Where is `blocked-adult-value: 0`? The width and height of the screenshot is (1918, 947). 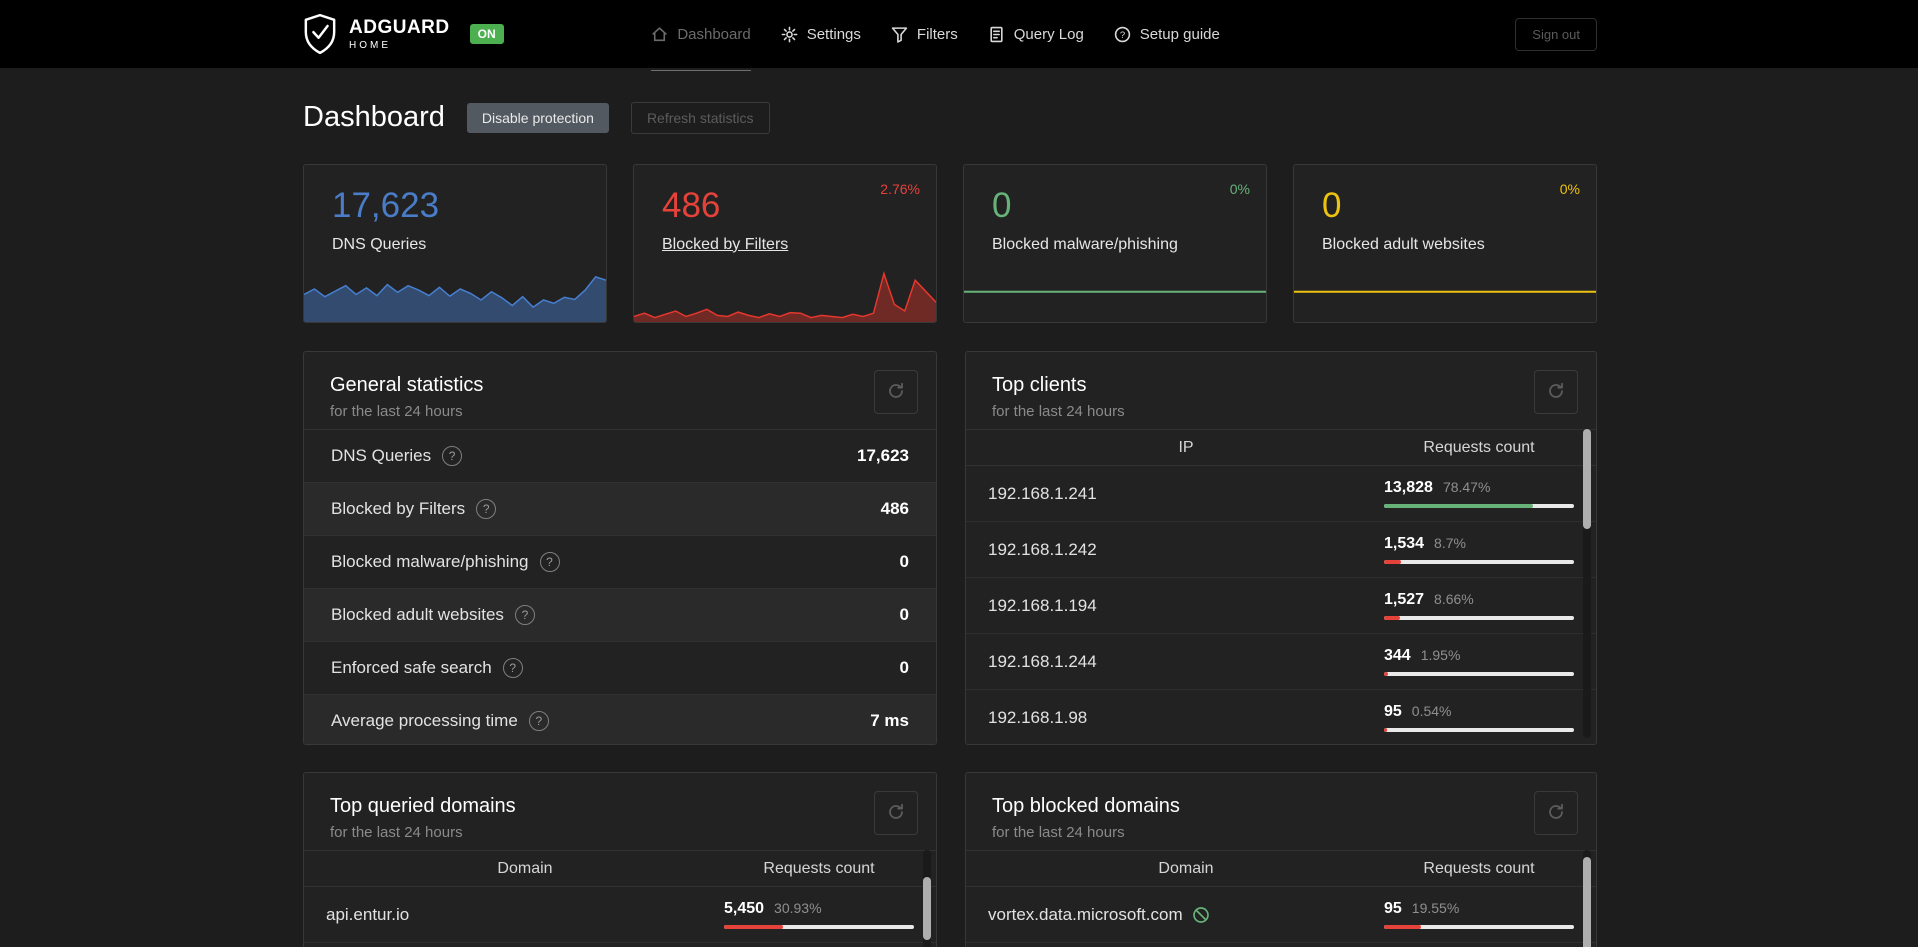 blocked-adult-value: 0 is located at coordinates (1332, 205).